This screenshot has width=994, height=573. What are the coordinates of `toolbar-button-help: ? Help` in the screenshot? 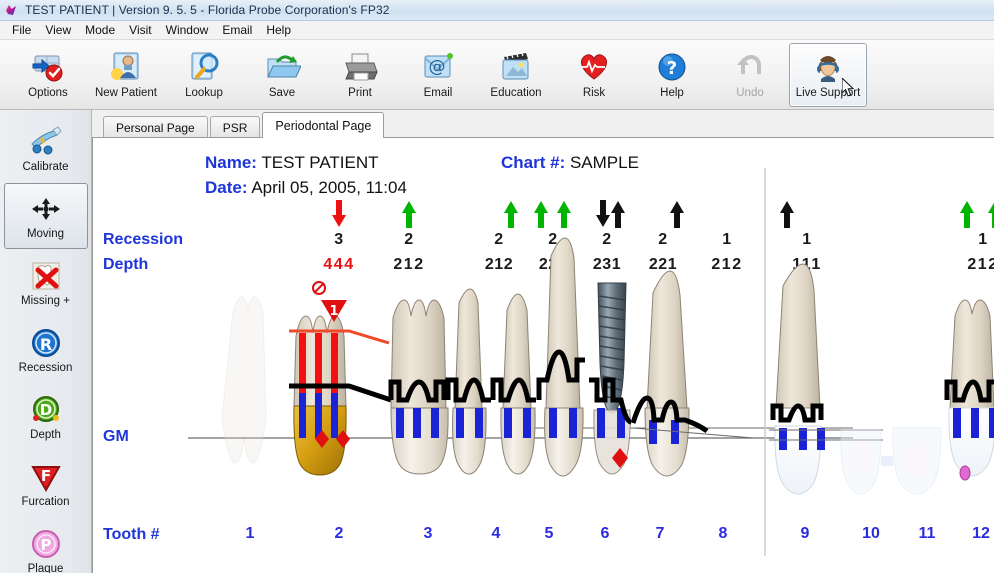 It's located at (672, 75).